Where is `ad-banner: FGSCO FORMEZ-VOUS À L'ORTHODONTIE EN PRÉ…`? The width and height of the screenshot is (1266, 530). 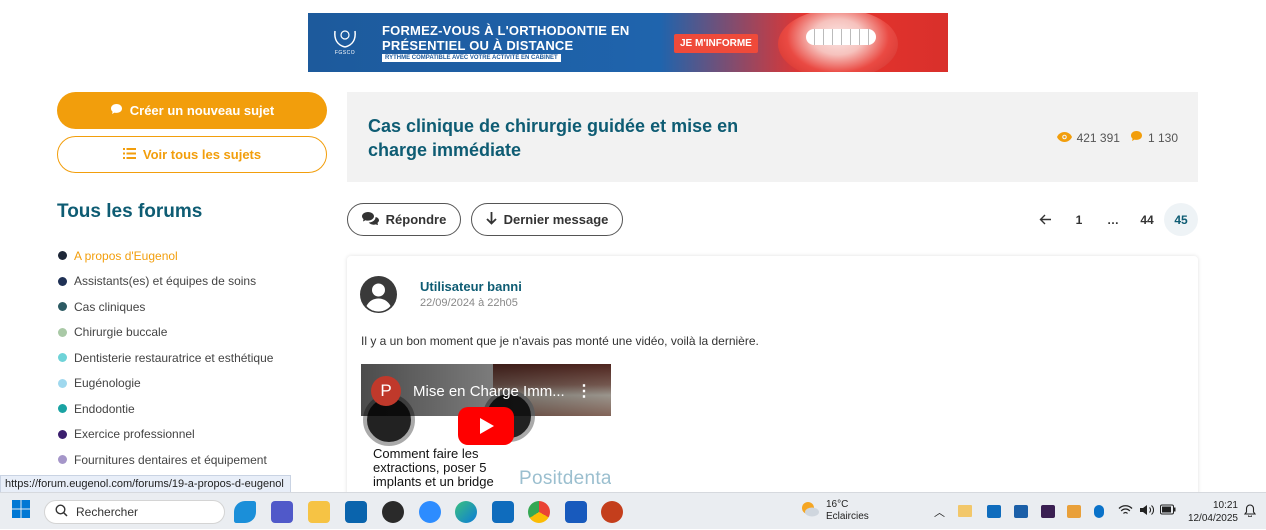
ad-banner: FGSCO FORMEZ-VOUS À L'ORTHODONTIE EN PRÉ… is located at coordinates (628, 42).